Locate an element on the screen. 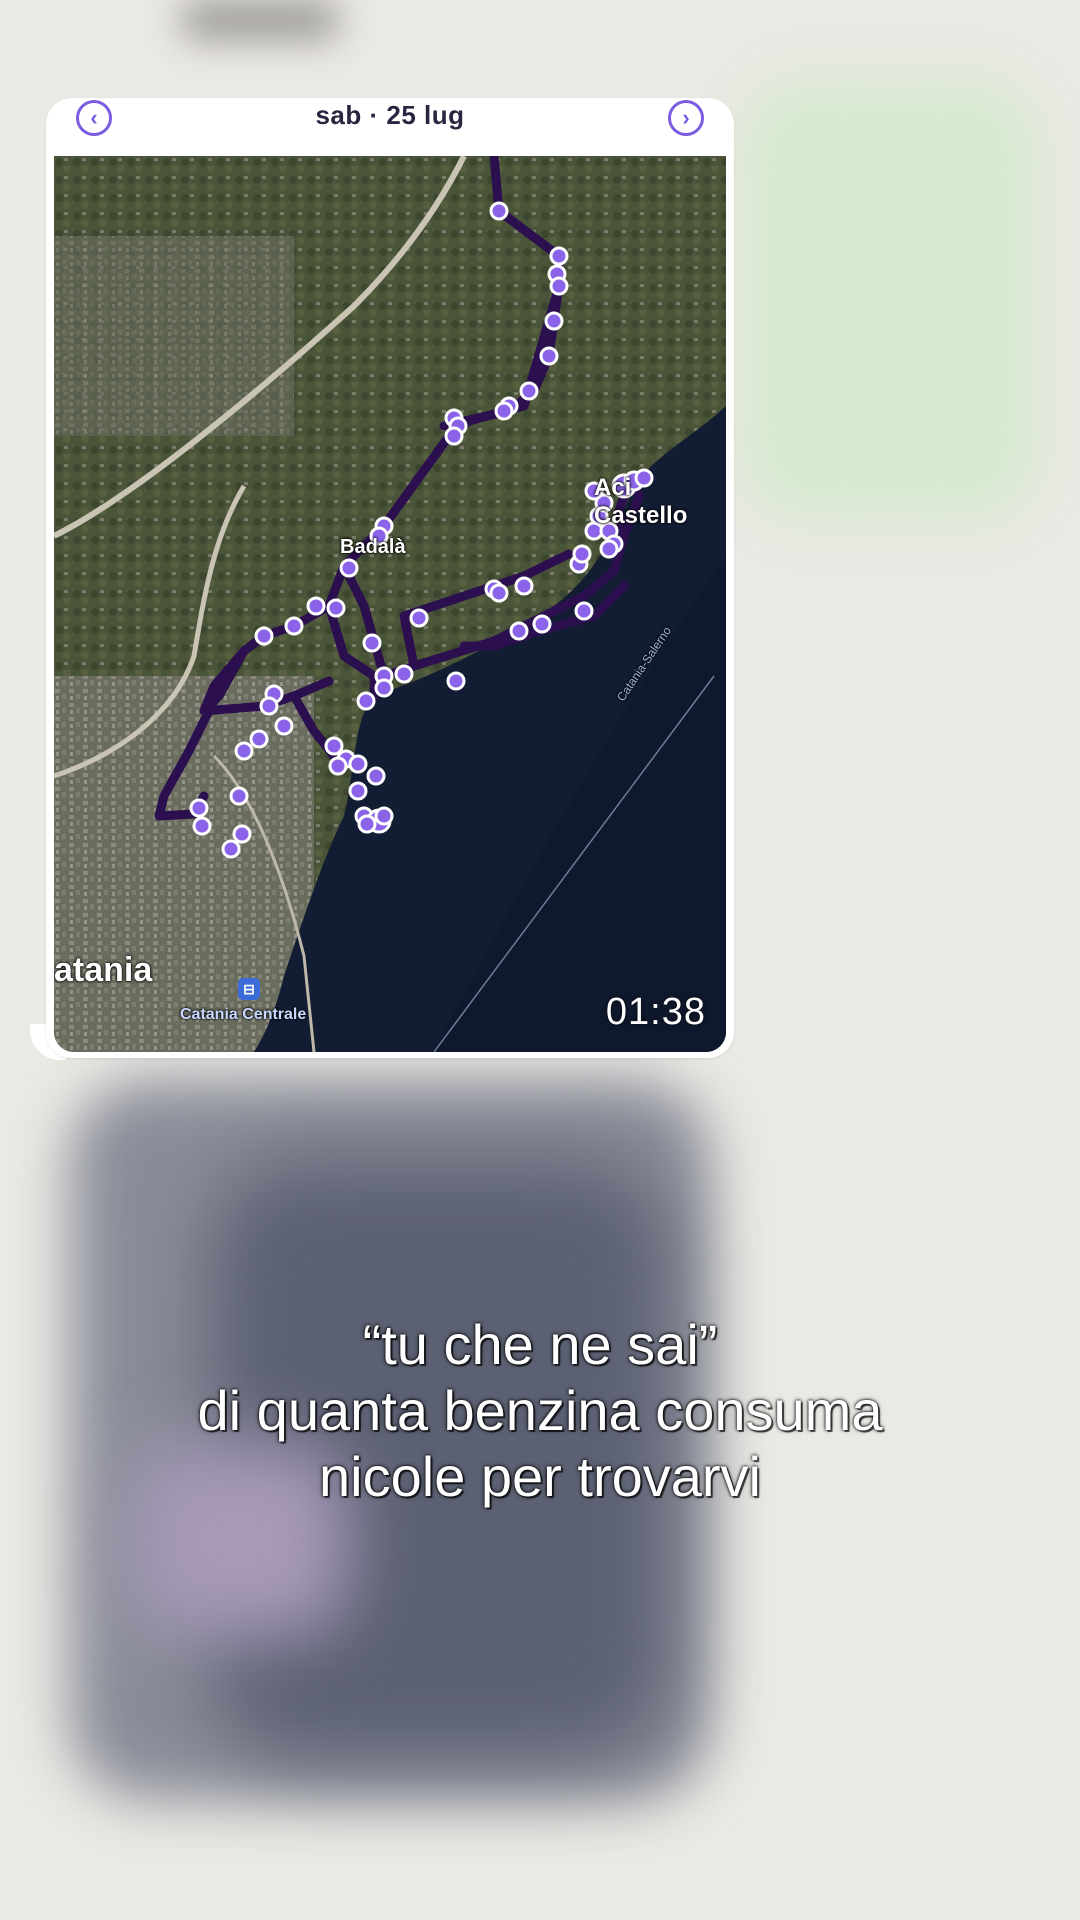 The width and height of the screenshot is (1080, 1920). caption-line: di quanta benzina consuma is located at coordinates (540, 1410).